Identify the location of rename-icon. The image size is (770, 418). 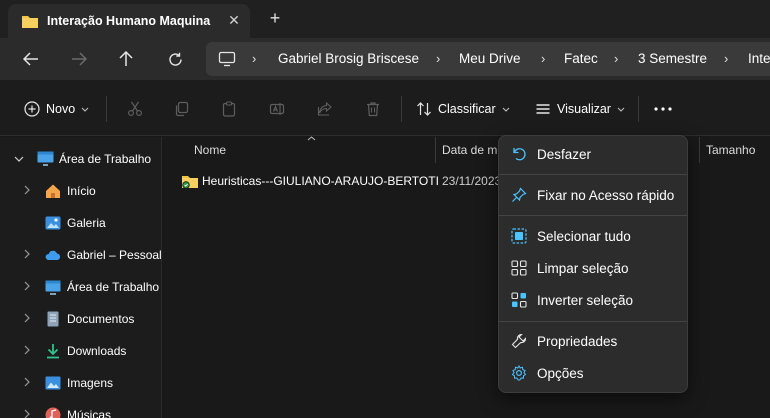
(277, 109).